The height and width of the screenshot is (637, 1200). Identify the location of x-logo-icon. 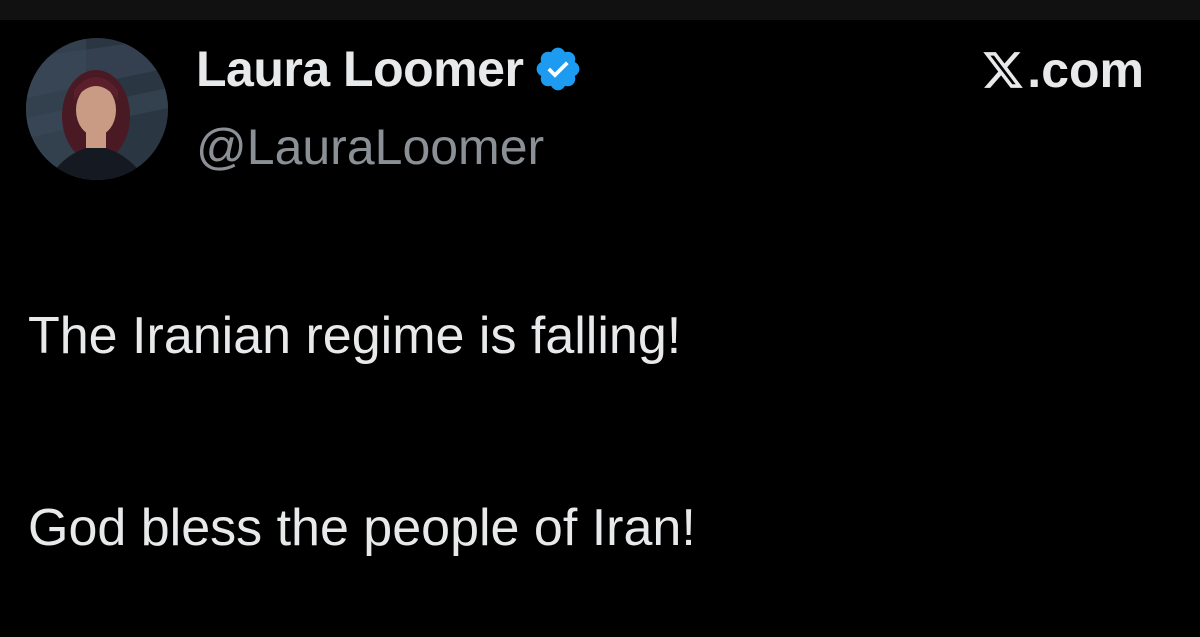
(1004, 70).